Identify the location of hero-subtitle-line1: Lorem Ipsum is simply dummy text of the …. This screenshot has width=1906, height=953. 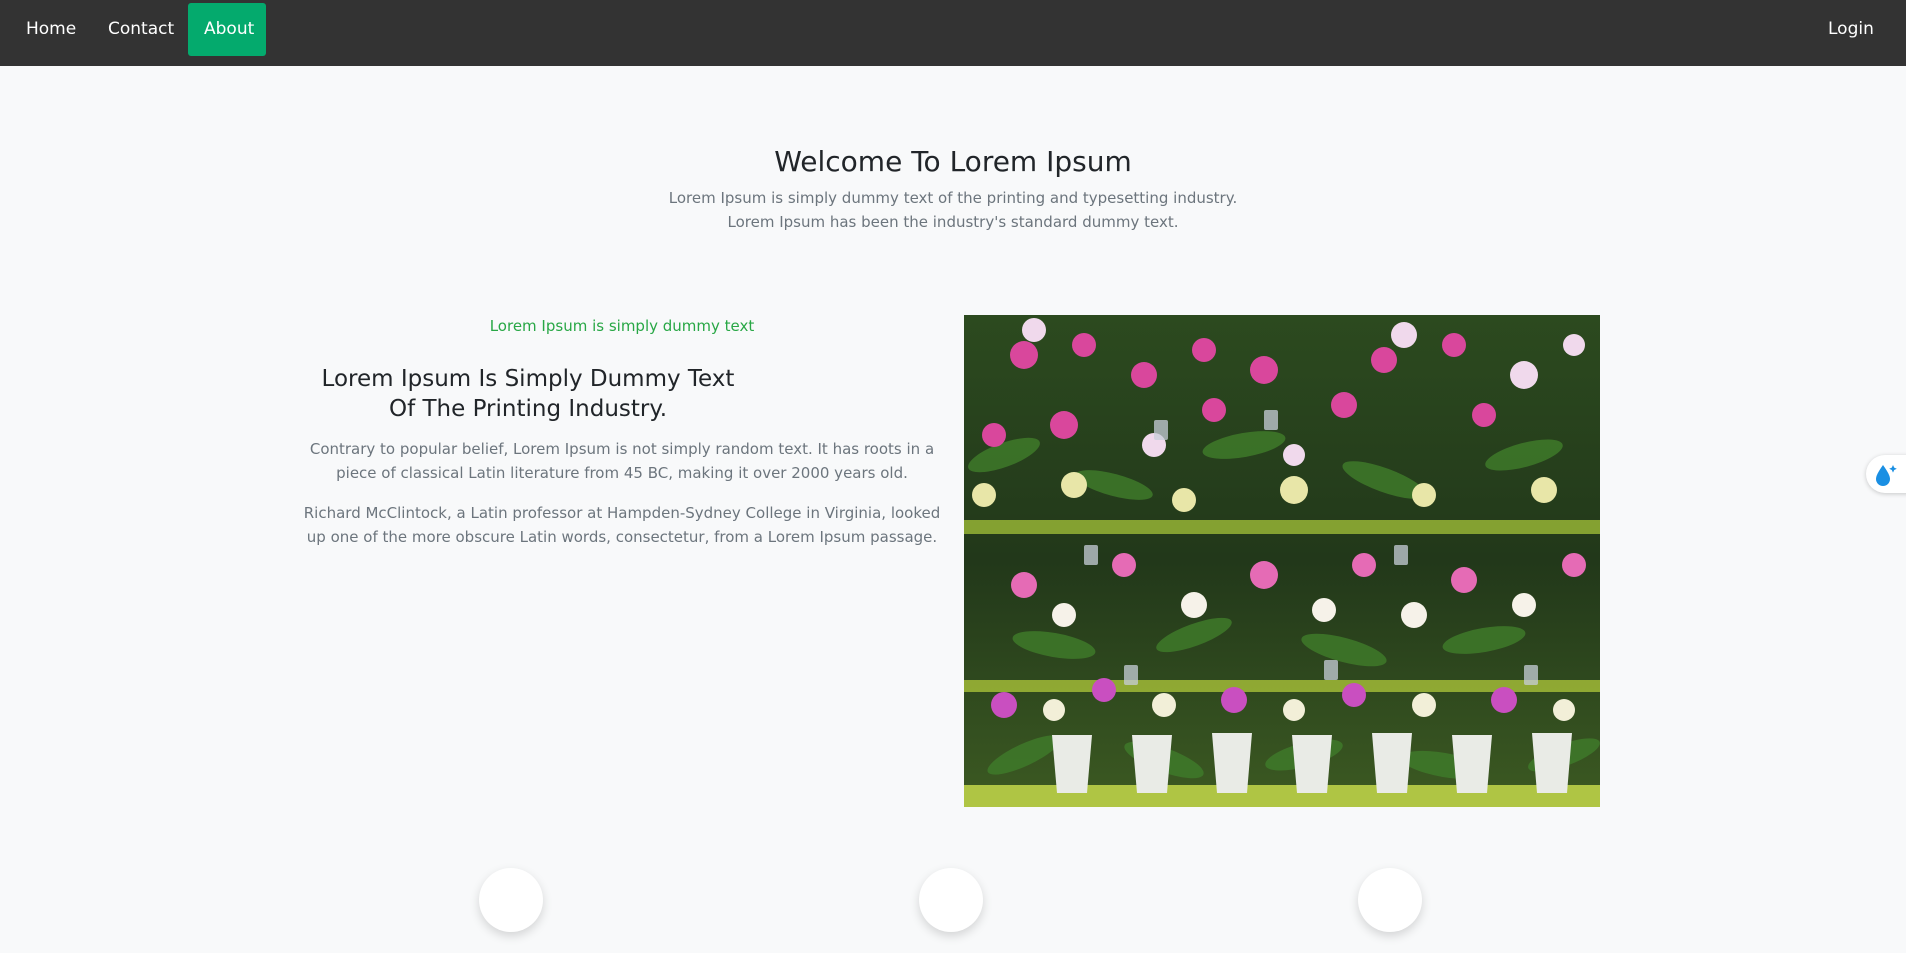
(953, 198).